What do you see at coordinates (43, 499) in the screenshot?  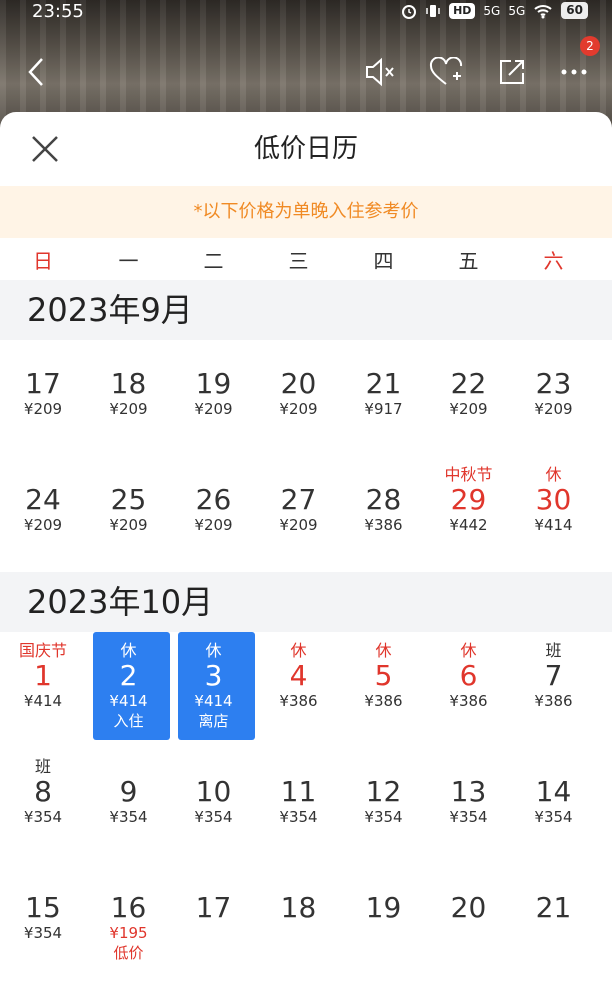 I see `day-number: 24` at bounding box center [43, 499].